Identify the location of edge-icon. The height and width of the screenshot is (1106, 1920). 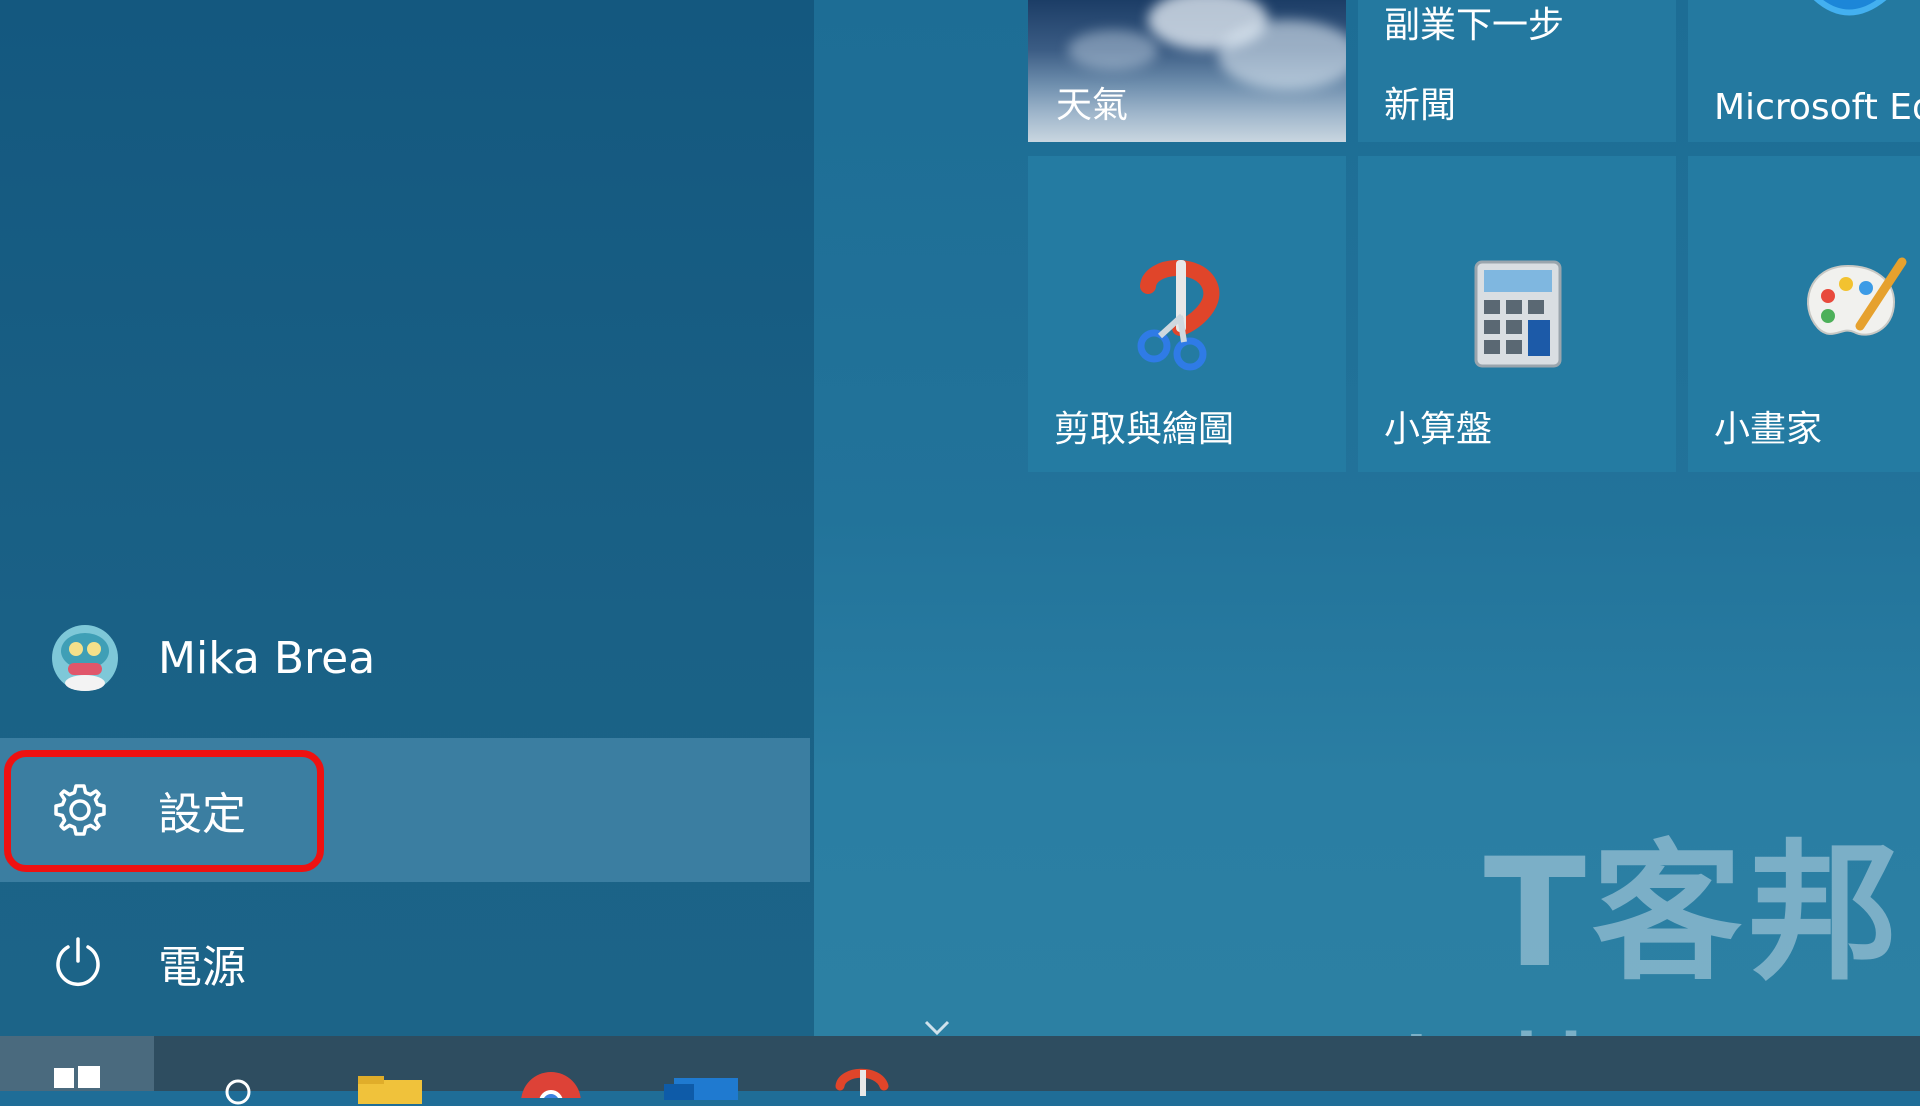
(1850, 8).